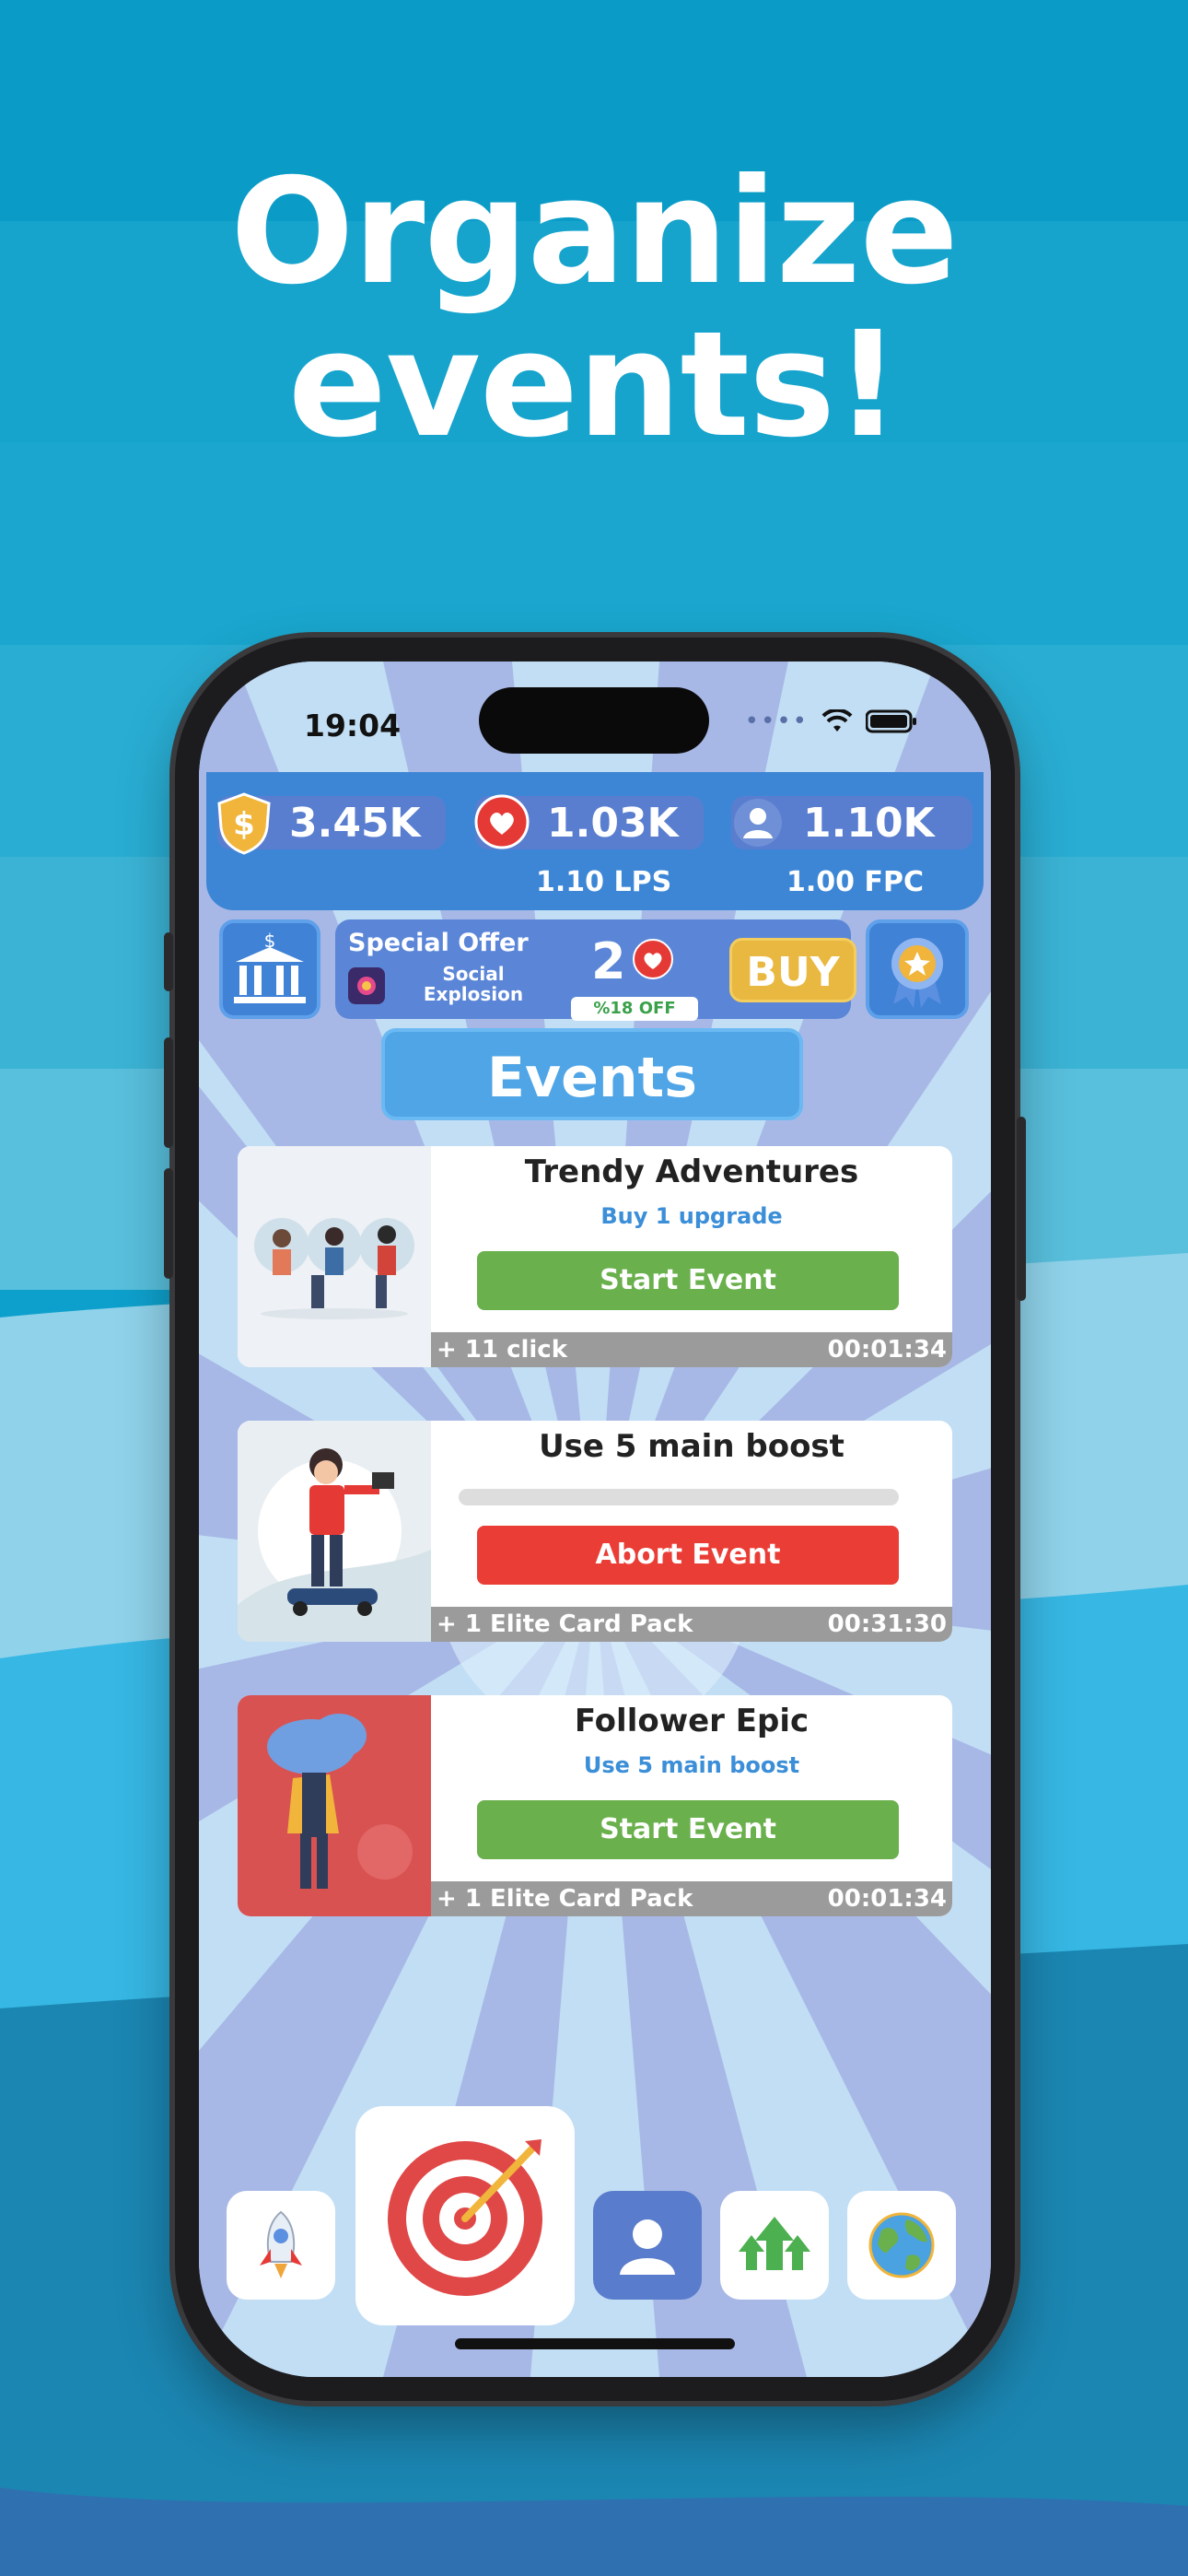  What do you see at coordinates (592, 1074) in the screenshot?
I see `events-title: Events` at bounding box center [592, 1074].